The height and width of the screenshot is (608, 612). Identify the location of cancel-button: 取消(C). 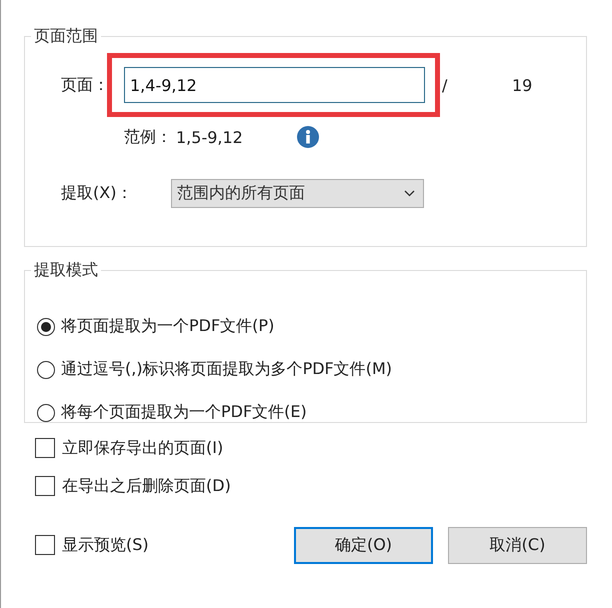
(517, 545).